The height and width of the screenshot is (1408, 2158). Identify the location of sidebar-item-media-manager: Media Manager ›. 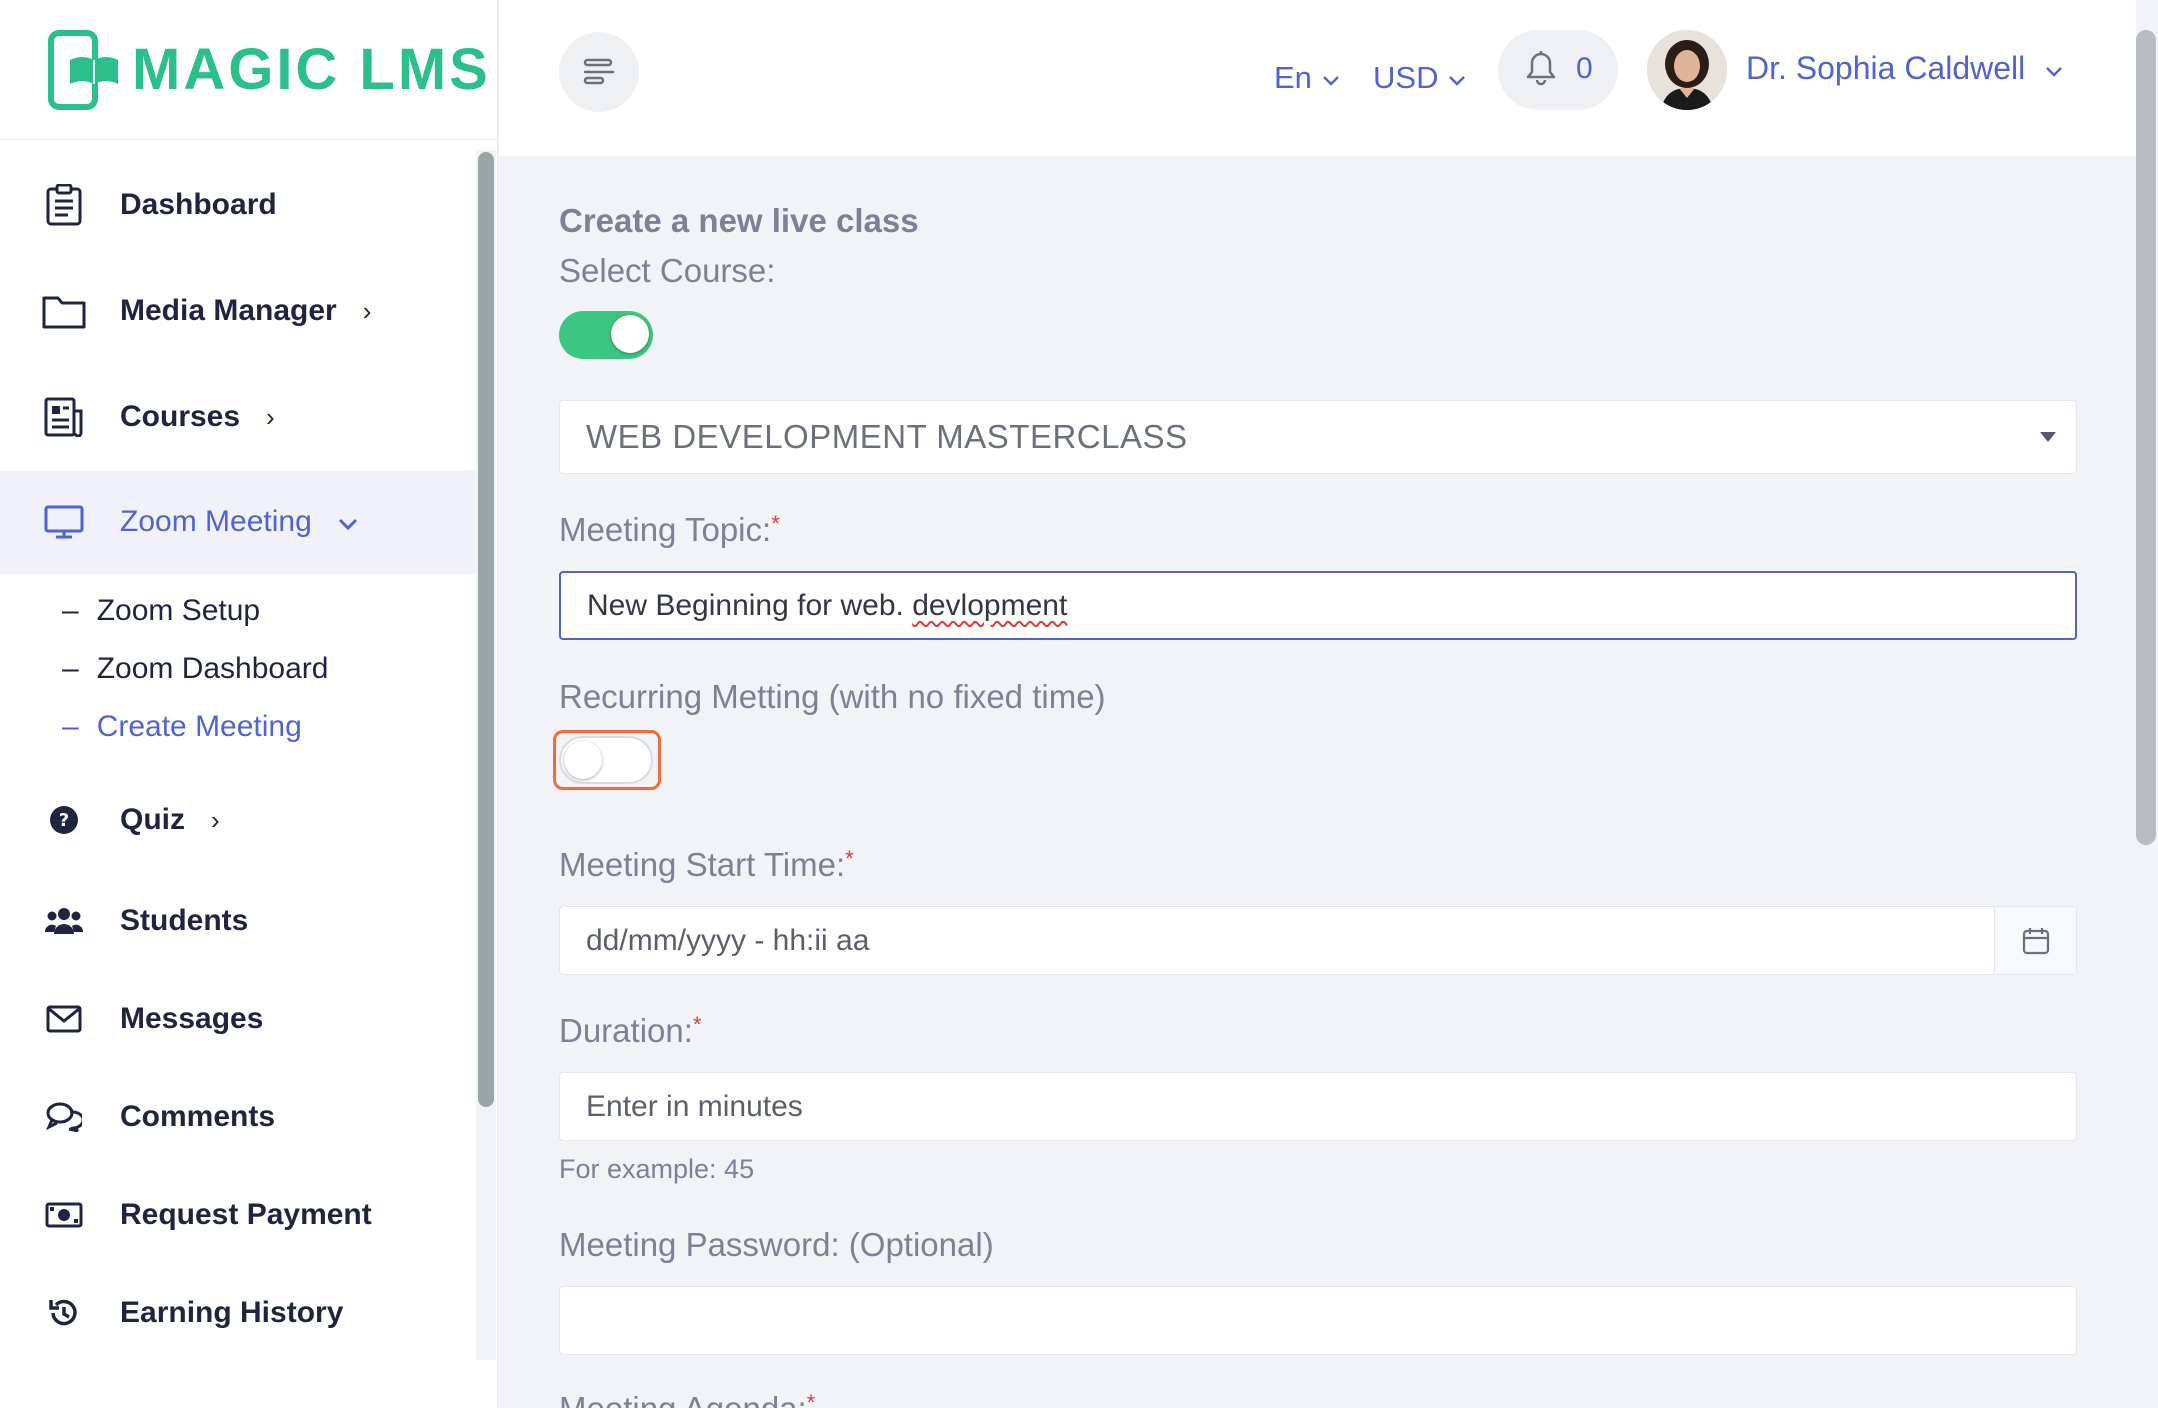
(238, 311).